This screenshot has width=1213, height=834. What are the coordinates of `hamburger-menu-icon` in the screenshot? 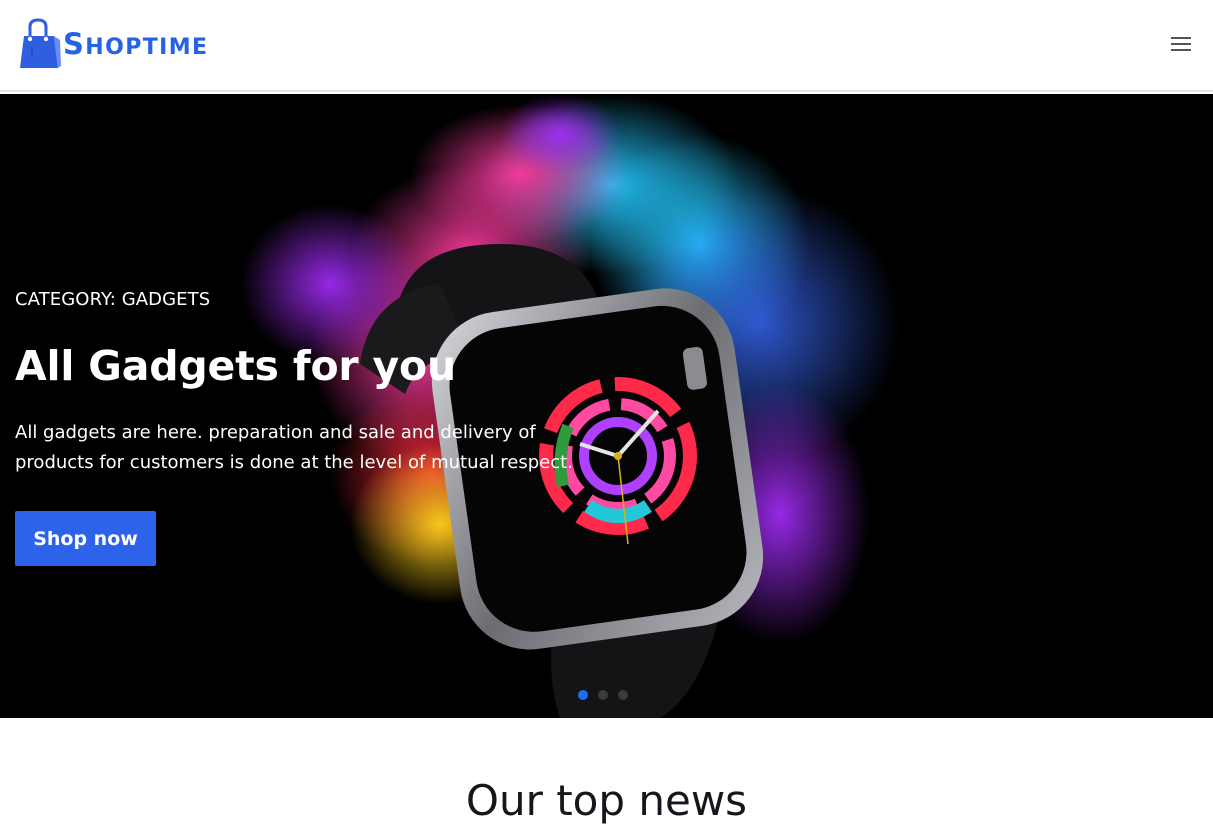 It's located at (1181, 44).